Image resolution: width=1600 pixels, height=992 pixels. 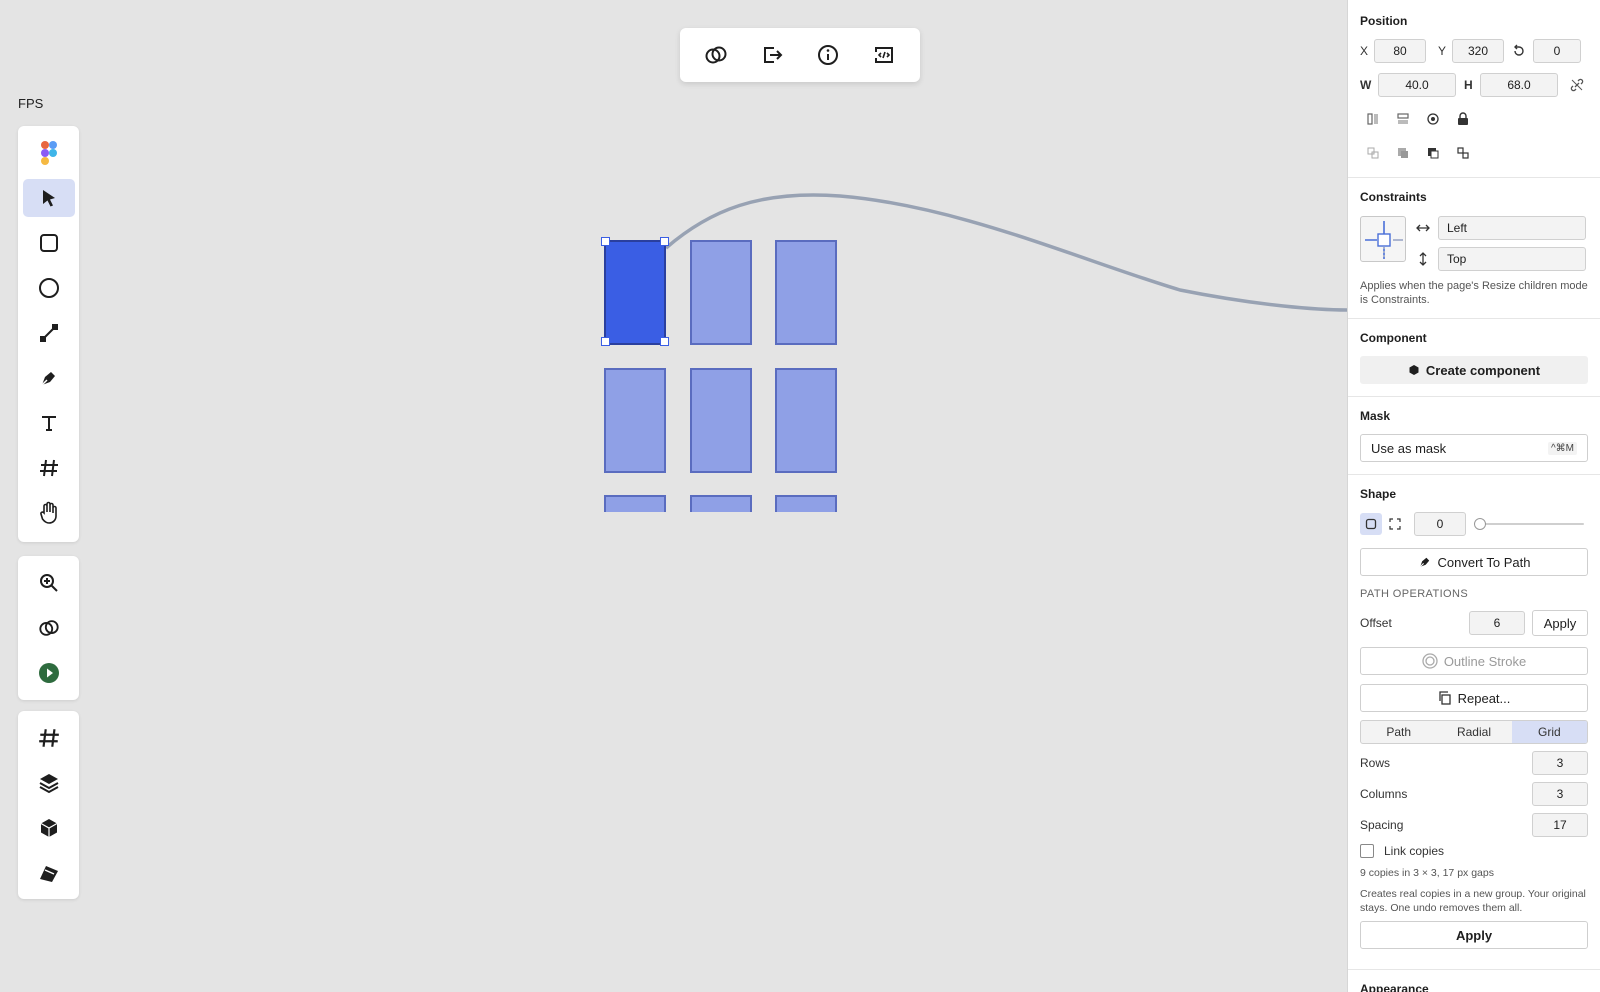 What do you see at coordinates (1478, 51) in the screenshot?
I see `y-input: 320` at bounding box center [1478, 51].